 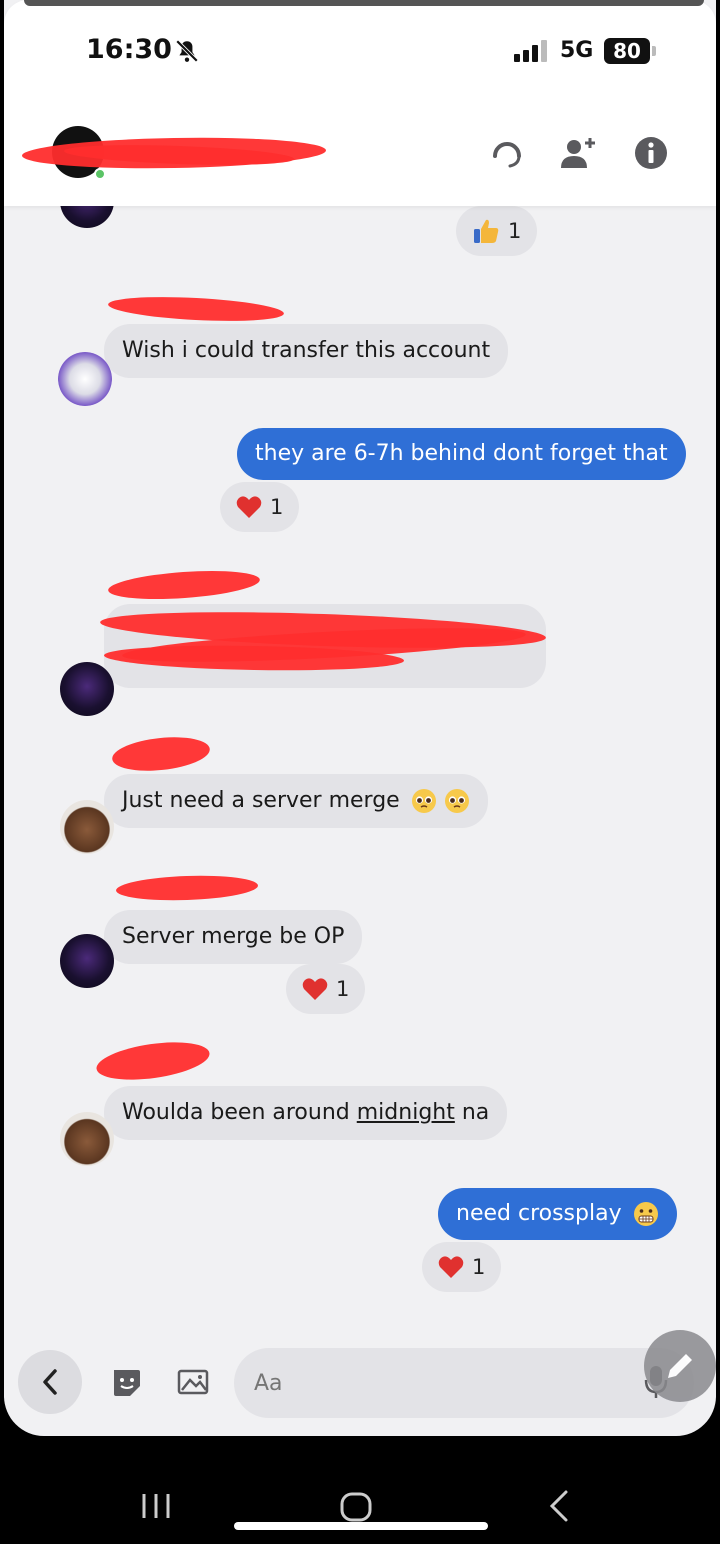 I want to click on headset-icon, so click(x=507, y=153).